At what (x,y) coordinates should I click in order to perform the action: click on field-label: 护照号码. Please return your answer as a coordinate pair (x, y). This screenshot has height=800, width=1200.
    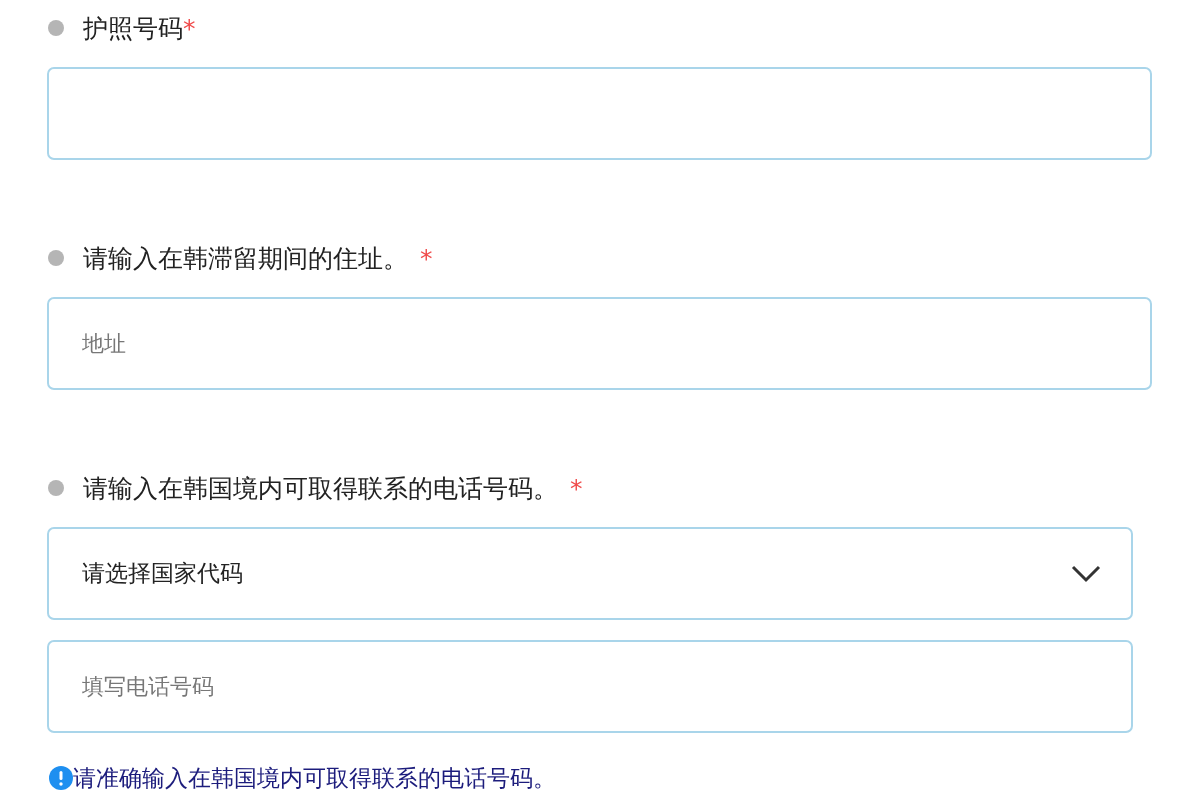
    Looking at the image, I should click on (133, 28).